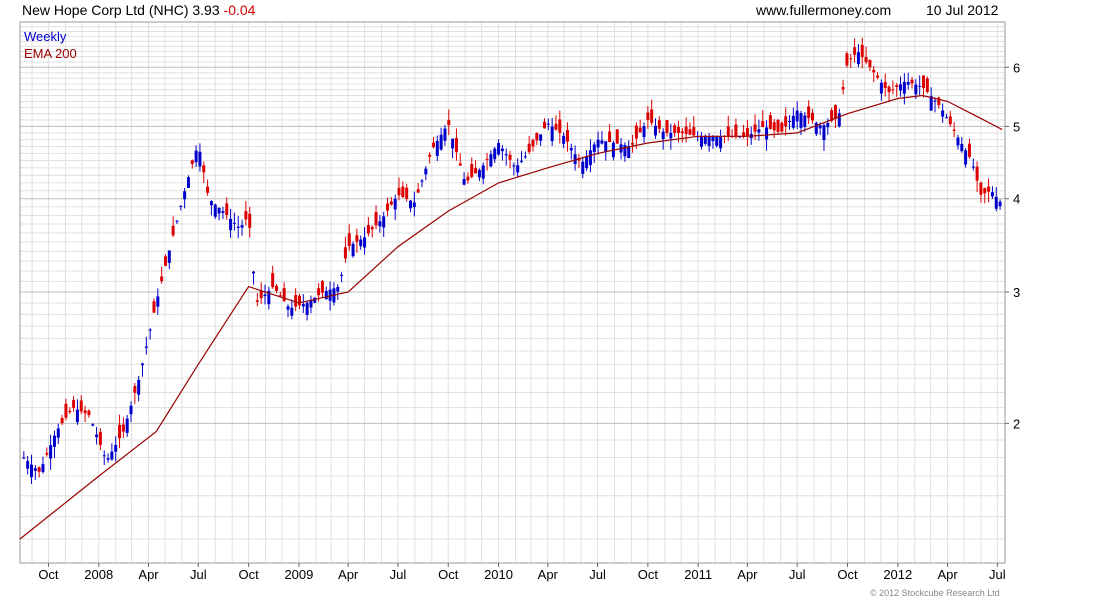  I want to click on legend-ema: EMA 200, so click(50, 53).